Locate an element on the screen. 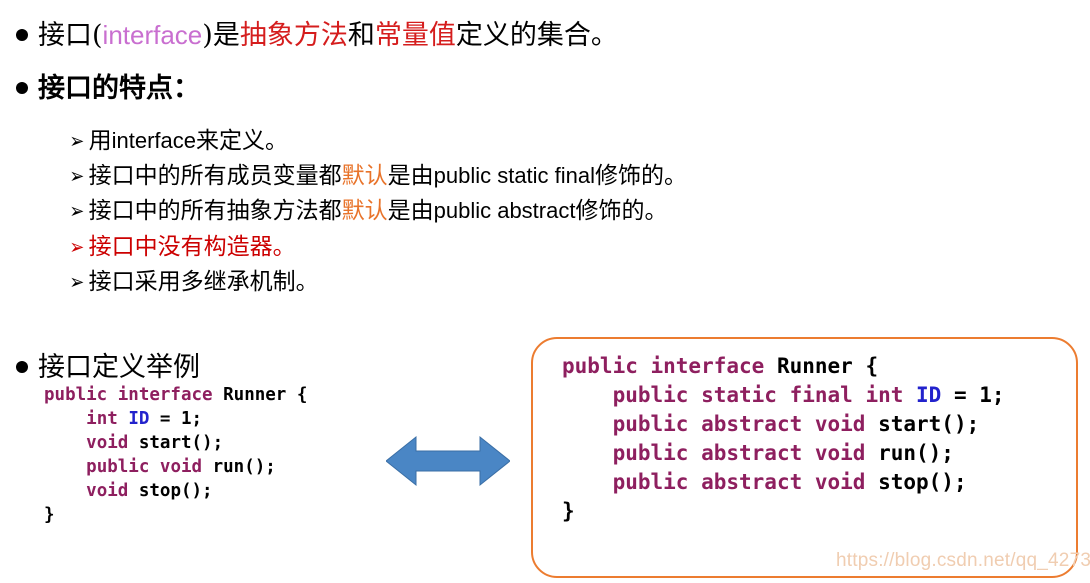 This screenshot has height=583, width=1090. code-left-token: stop(); is located at coordinates (175, 491).